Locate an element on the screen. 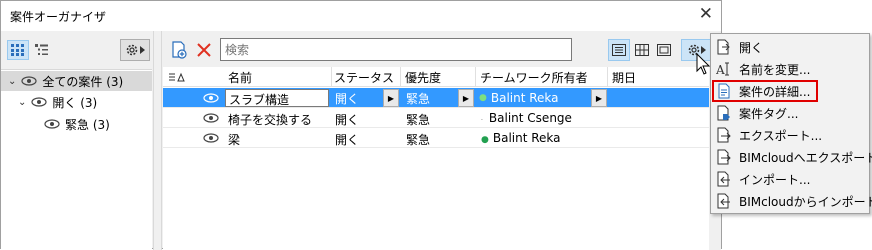 This screenshot has width=872, height=250. cloud-export-icon is located at coordinates (724, 157).